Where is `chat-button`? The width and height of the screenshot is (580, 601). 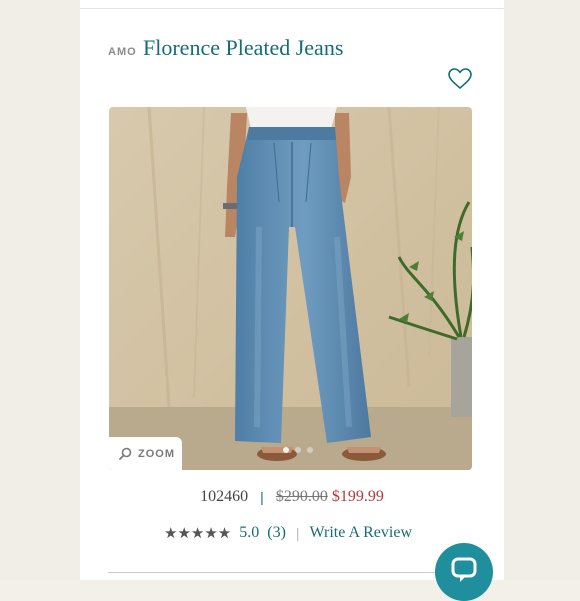 chat-button is located at coordinates (464, 572).